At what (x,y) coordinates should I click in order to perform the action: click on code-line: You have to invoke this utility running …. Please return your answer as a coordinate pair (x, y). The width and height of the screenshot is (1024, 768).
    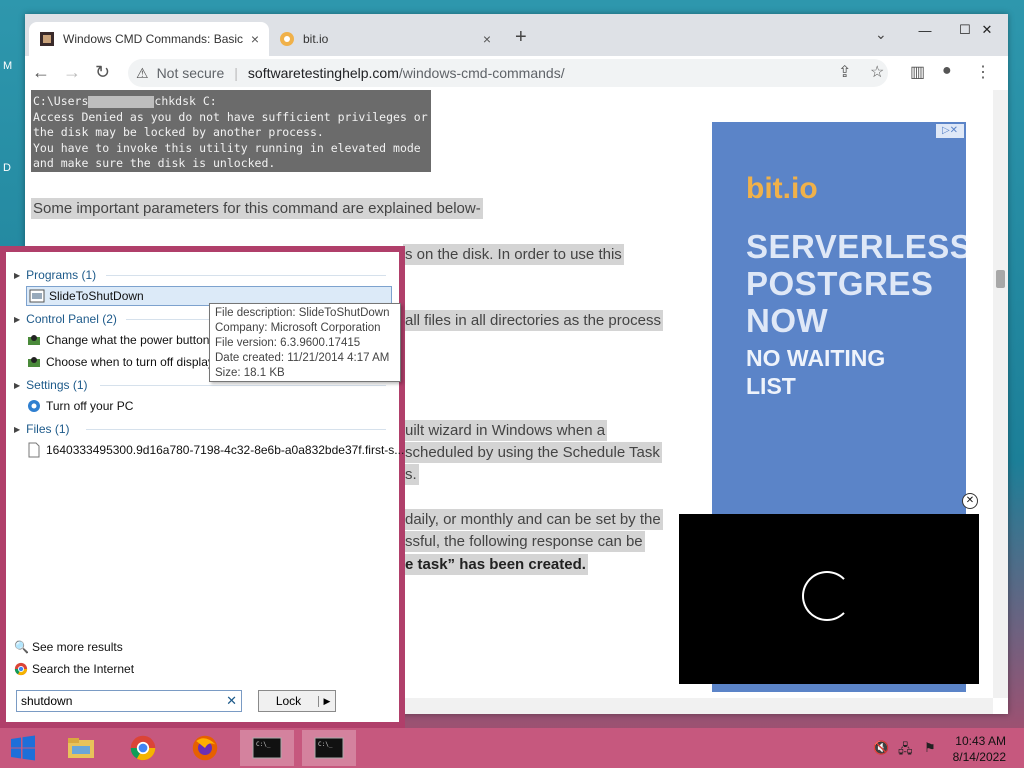
    Looking at the image, I should click on (227, 147).